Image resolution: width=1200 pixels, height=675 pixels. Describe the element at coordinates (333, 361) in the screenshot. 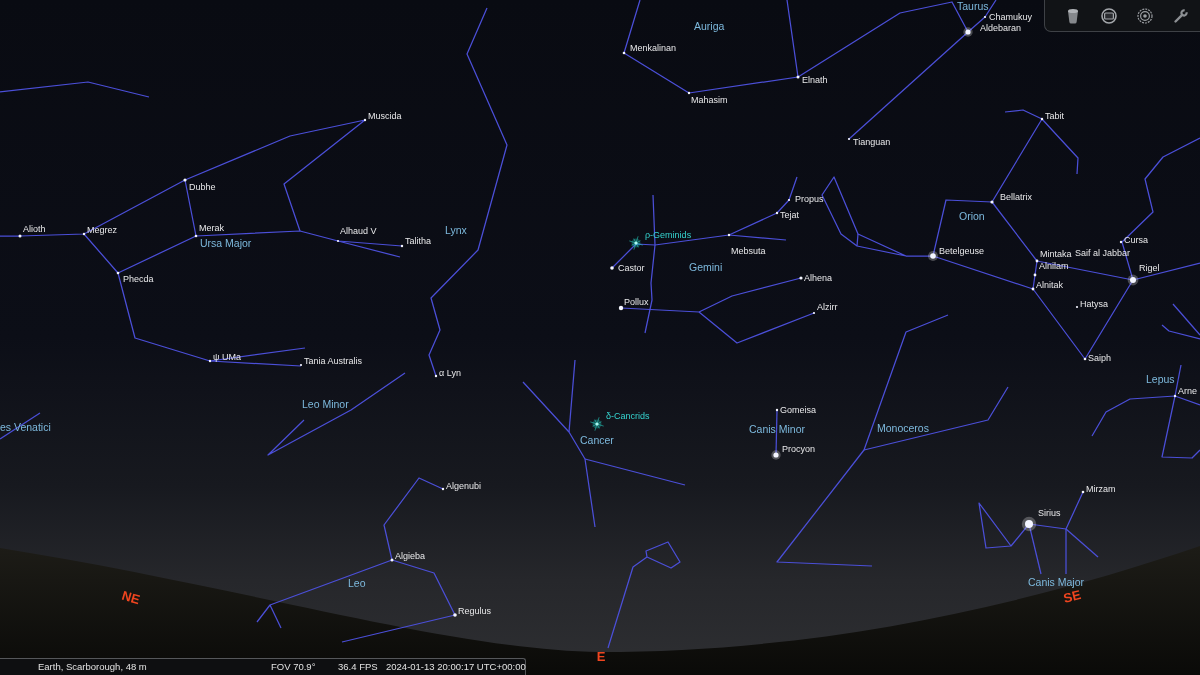

I see `star-label: Tania Australis` at that location.